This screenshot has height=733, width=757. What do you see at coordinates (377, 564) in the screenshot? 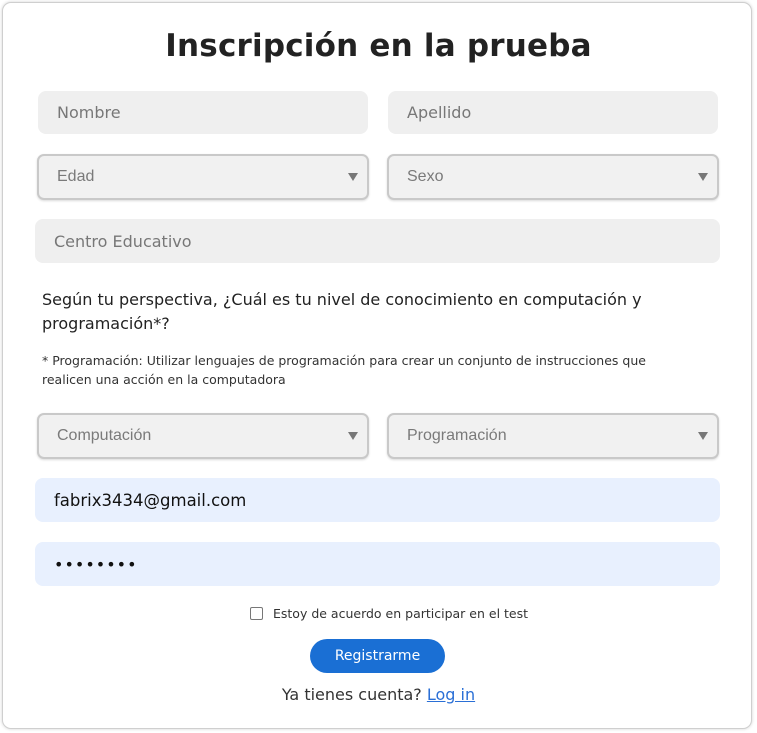
I see `password-field: ••••••••` at bounding box center [377, 564].